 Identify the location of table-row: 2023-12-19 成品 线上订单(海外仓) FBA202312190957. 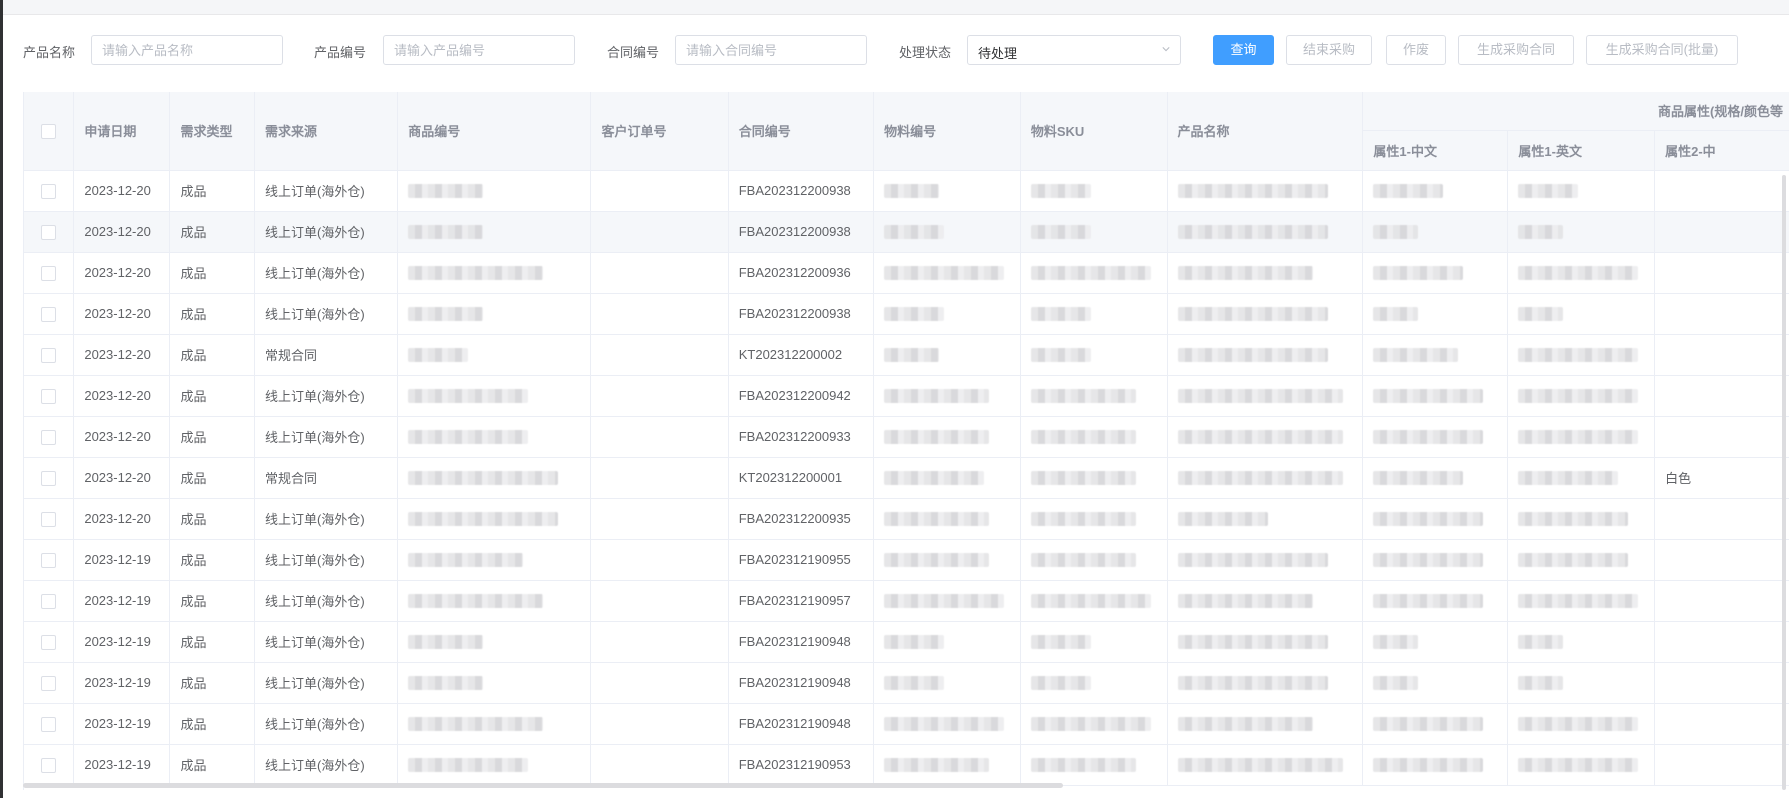
(906, 601).